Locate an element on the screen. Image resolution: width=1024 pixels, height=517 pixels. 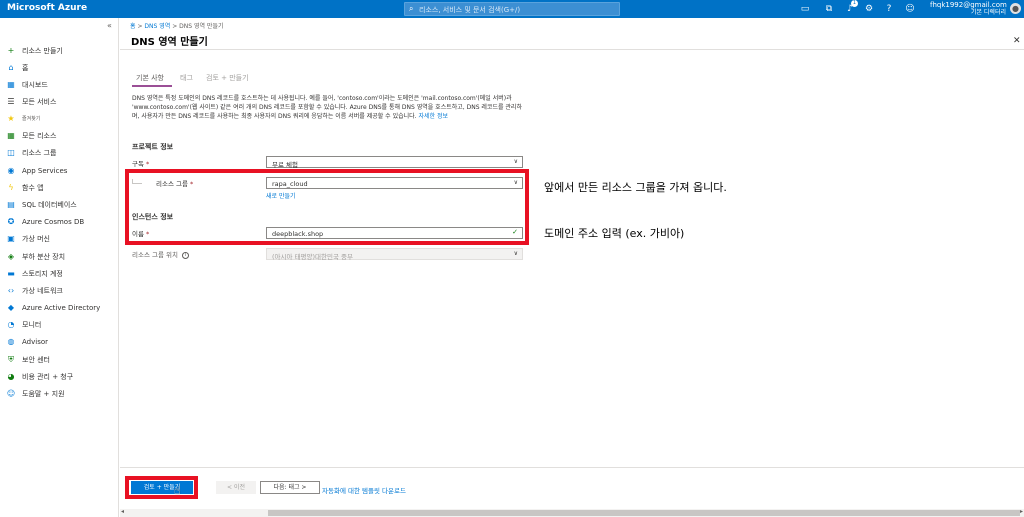
sidebar-item-security-center: ⛨ 보안 센터 is located at coordinates (59, 359).